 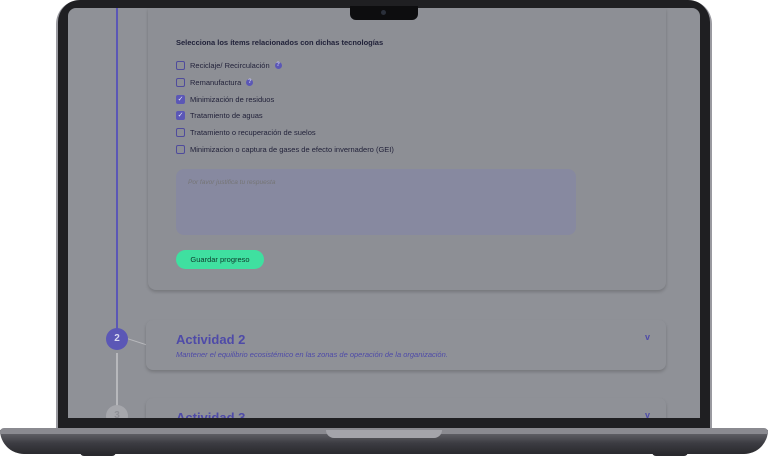 What do you see at coordinates (117, 383) in the screenshot?
I see `timeline-line-inactive` at bounding box center [117, 383].